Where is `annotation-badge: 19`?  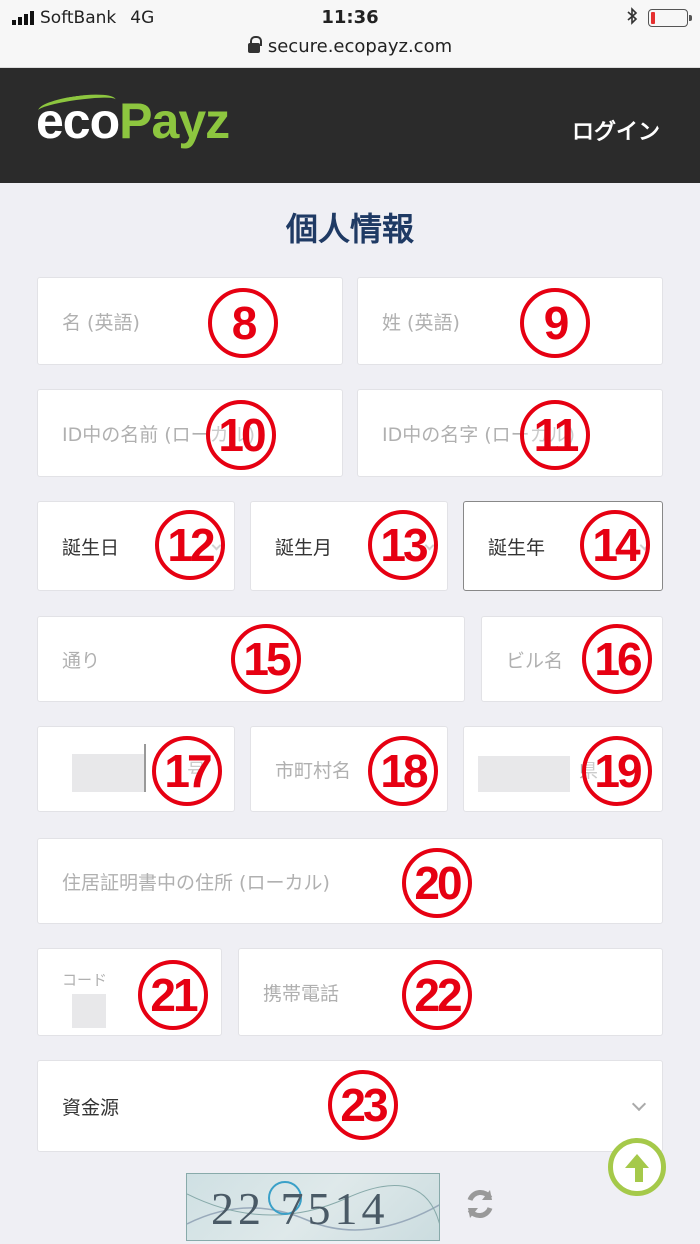 annotation-badge: 19 is located at coordinates (617, 771).